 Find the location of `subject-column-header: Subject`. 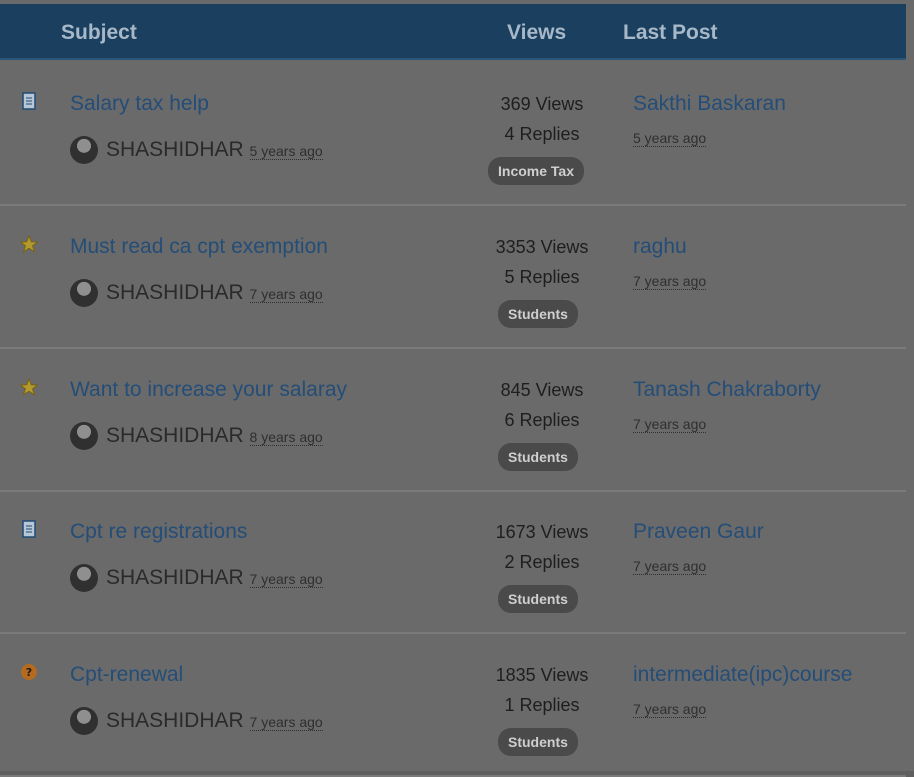

subject-column-header: Subject is located at coordinates (99, 32).